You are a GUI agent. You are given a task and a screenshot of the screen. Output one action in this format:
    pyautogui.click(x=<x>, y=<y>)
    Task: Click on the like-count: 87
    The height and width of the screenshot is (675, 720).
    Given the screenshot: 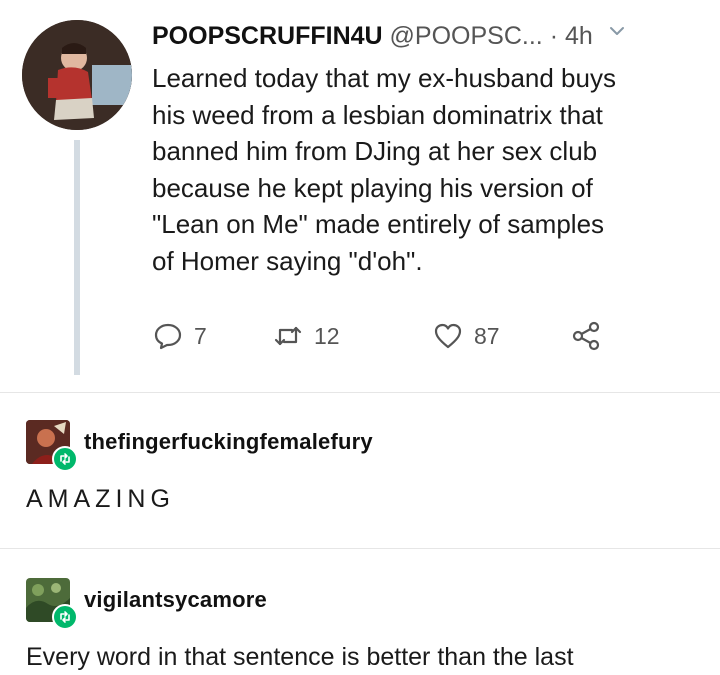 What is the action you would take?
    pyautogui.click(x=487, y=335)
    